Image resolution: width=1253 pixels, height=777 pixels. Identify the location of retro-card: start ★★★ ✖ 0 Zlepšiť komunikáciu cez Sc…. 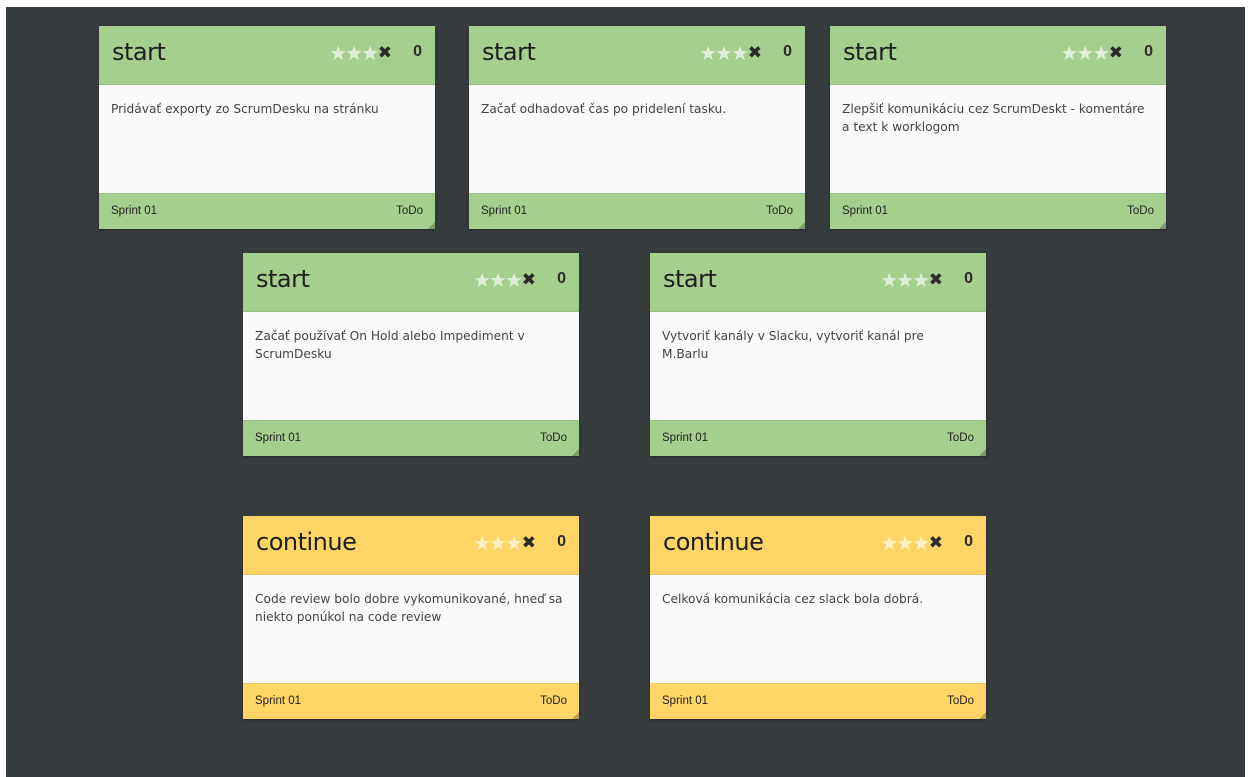
(998, 127).